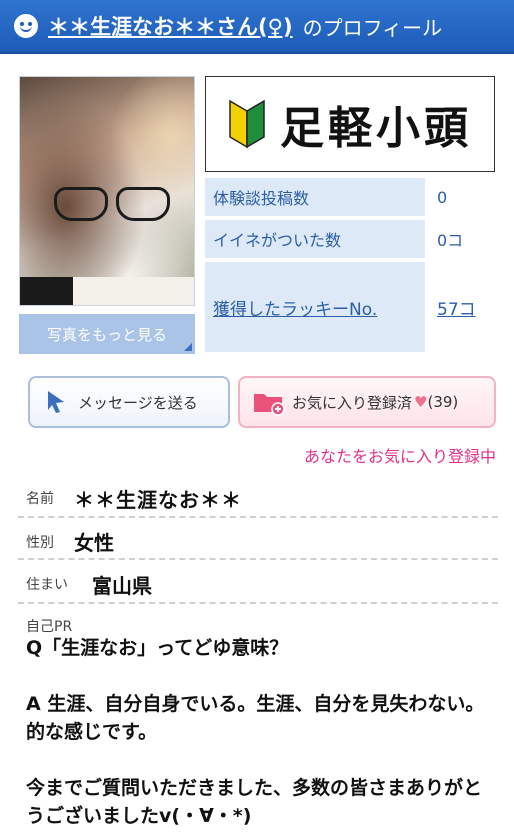 The width and height of the screenshot is (514, 840). I want to click on name-value: ＊＊生涯なお＊＊, so click(158, 500).